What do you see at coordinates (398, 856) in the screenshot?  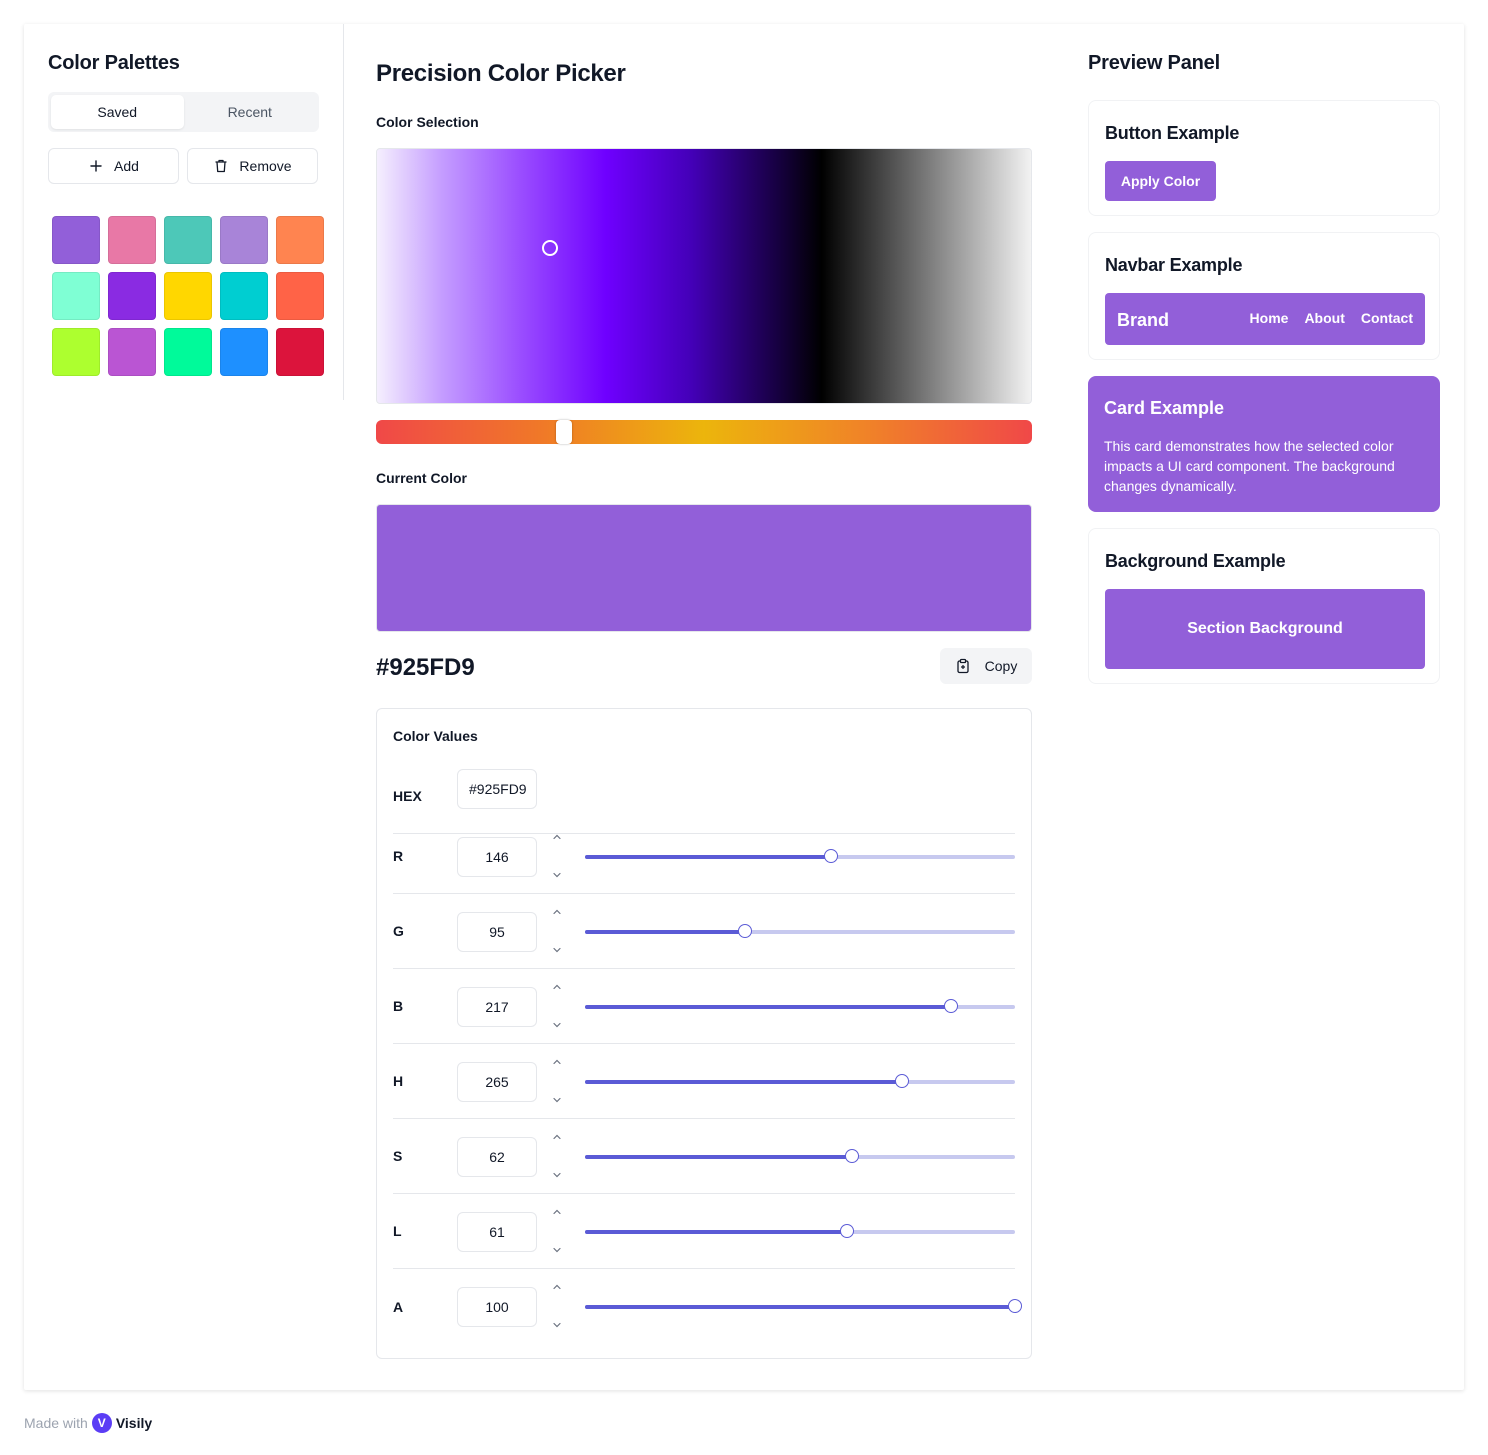 I see `channel-label: R` at bounding box center [398, 856].